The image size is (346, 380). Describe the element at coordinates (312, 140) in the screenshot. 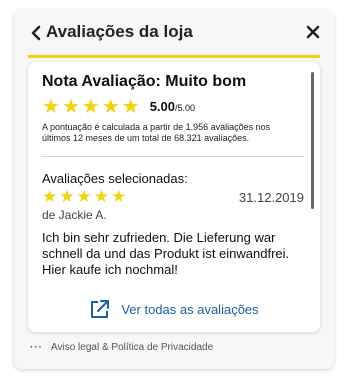

I see `scrollbar` at that location.